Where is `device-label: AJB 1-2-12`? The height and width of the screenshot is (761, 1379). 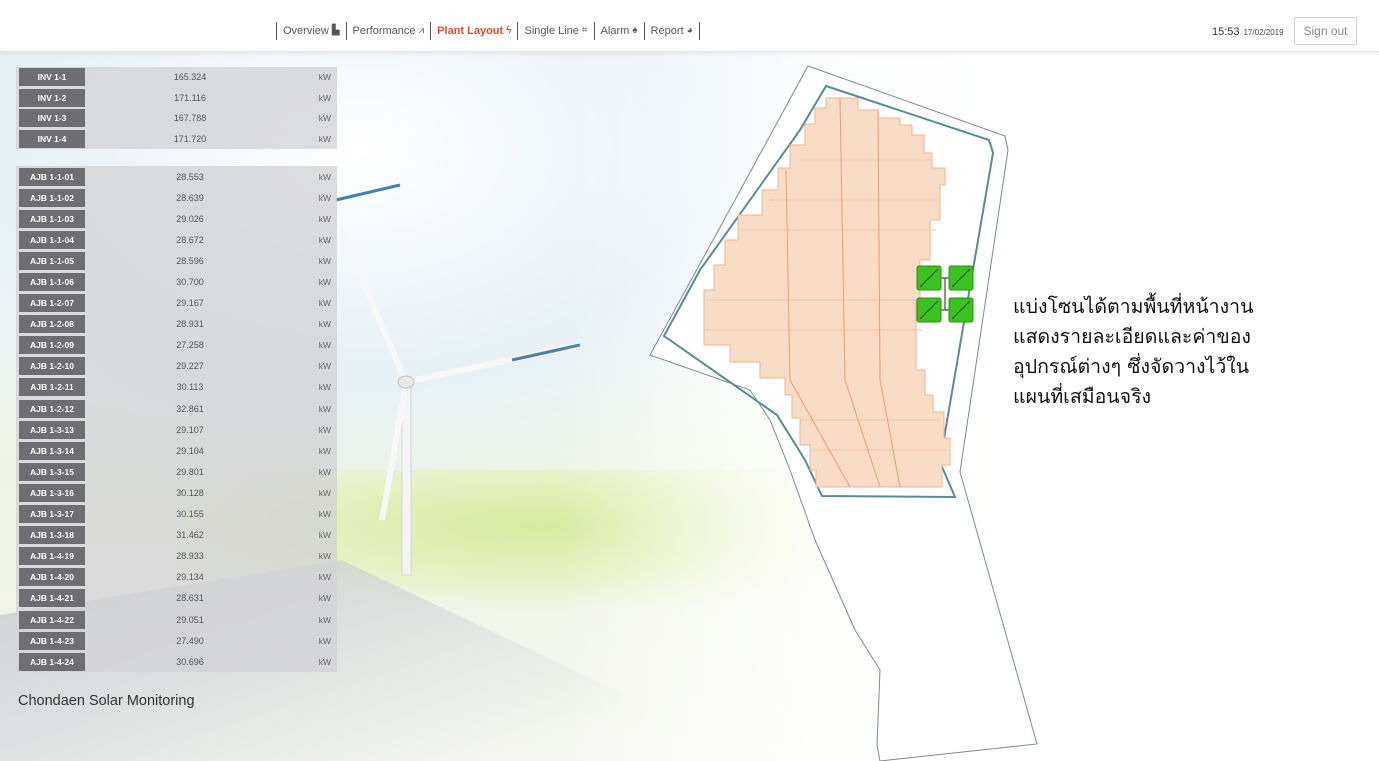
device-label: AJB 1-2-12 is located at coordinates (52, 408).